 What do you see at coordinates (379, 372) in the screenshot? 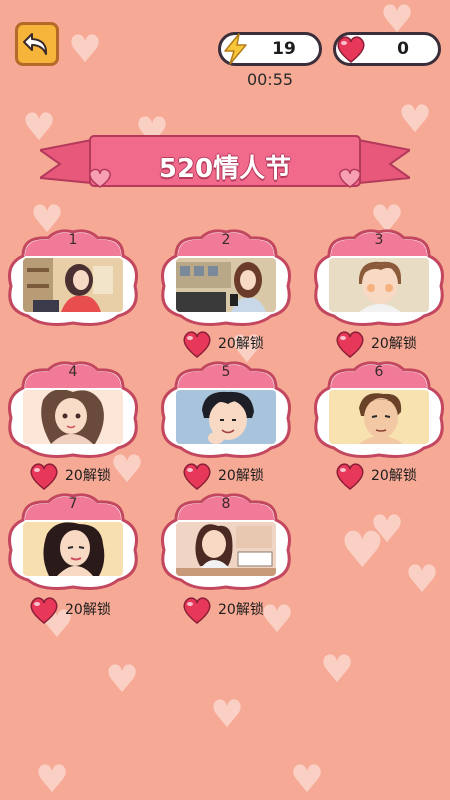
I see `level-number: 6` at bounding box center [379, 372].